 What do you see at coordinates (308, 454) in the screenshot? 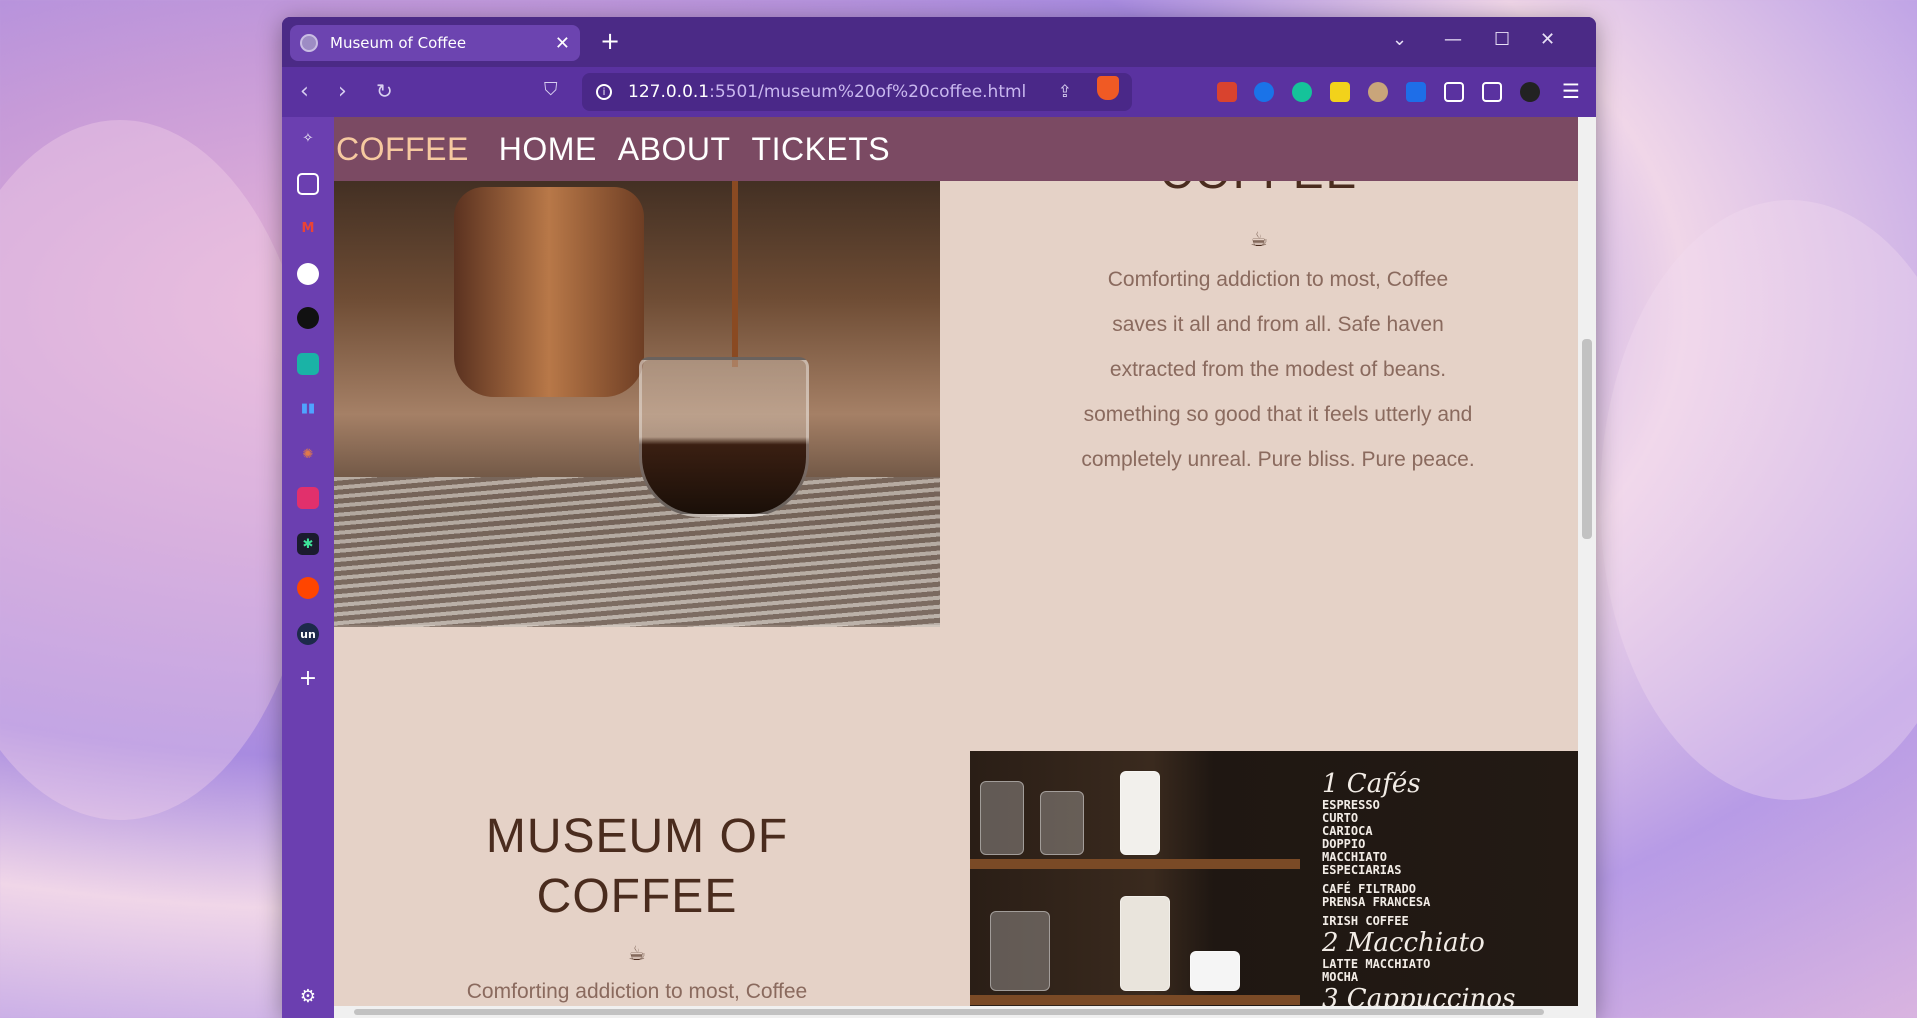
I see `claude-icon: ✺` at bounding box center [308, 454].